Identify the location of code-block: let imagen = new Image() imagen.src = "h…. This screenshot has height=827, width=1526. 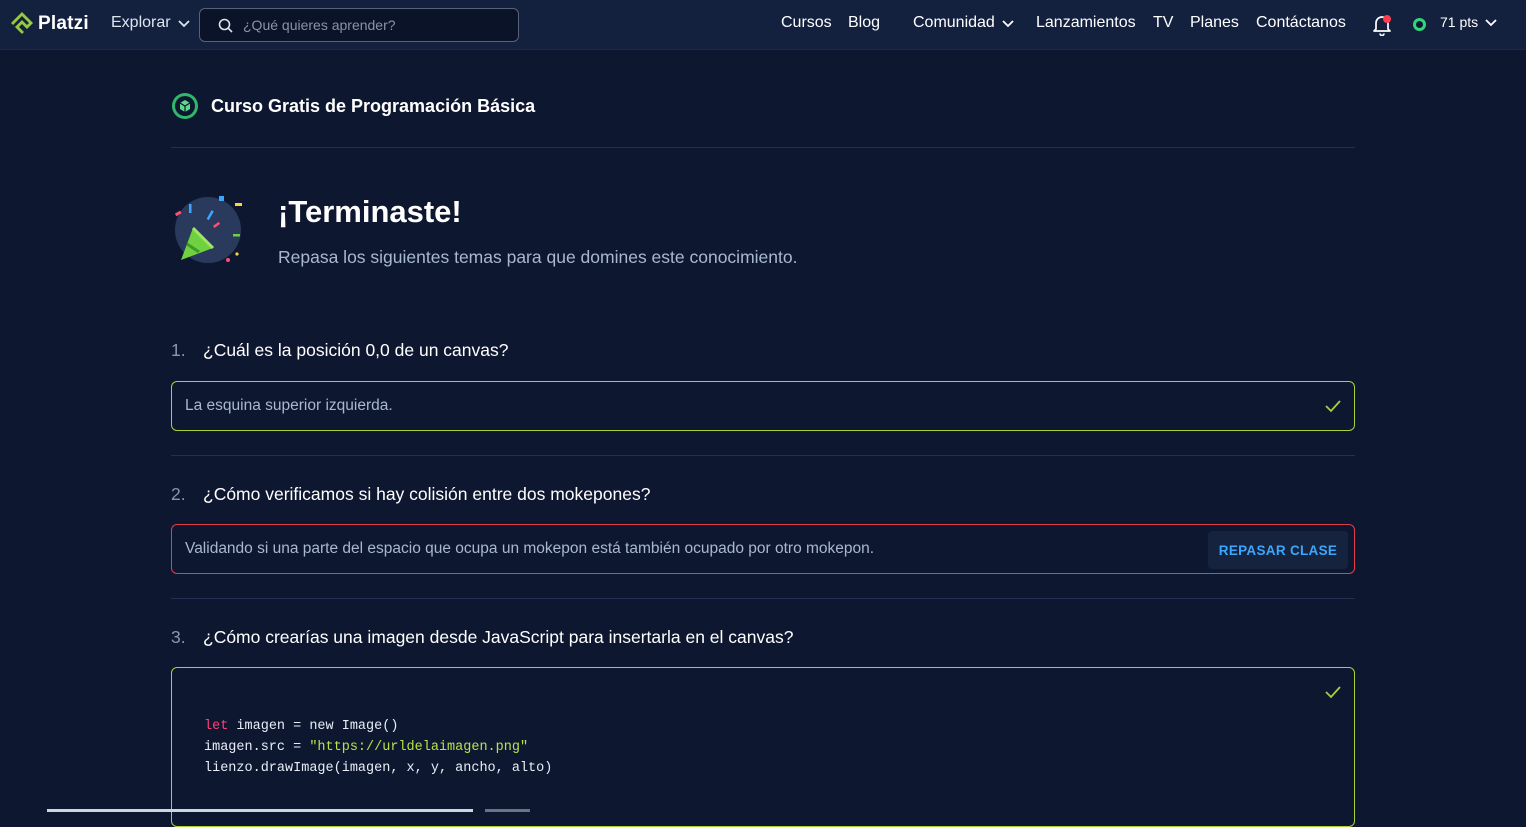
(378, 747).